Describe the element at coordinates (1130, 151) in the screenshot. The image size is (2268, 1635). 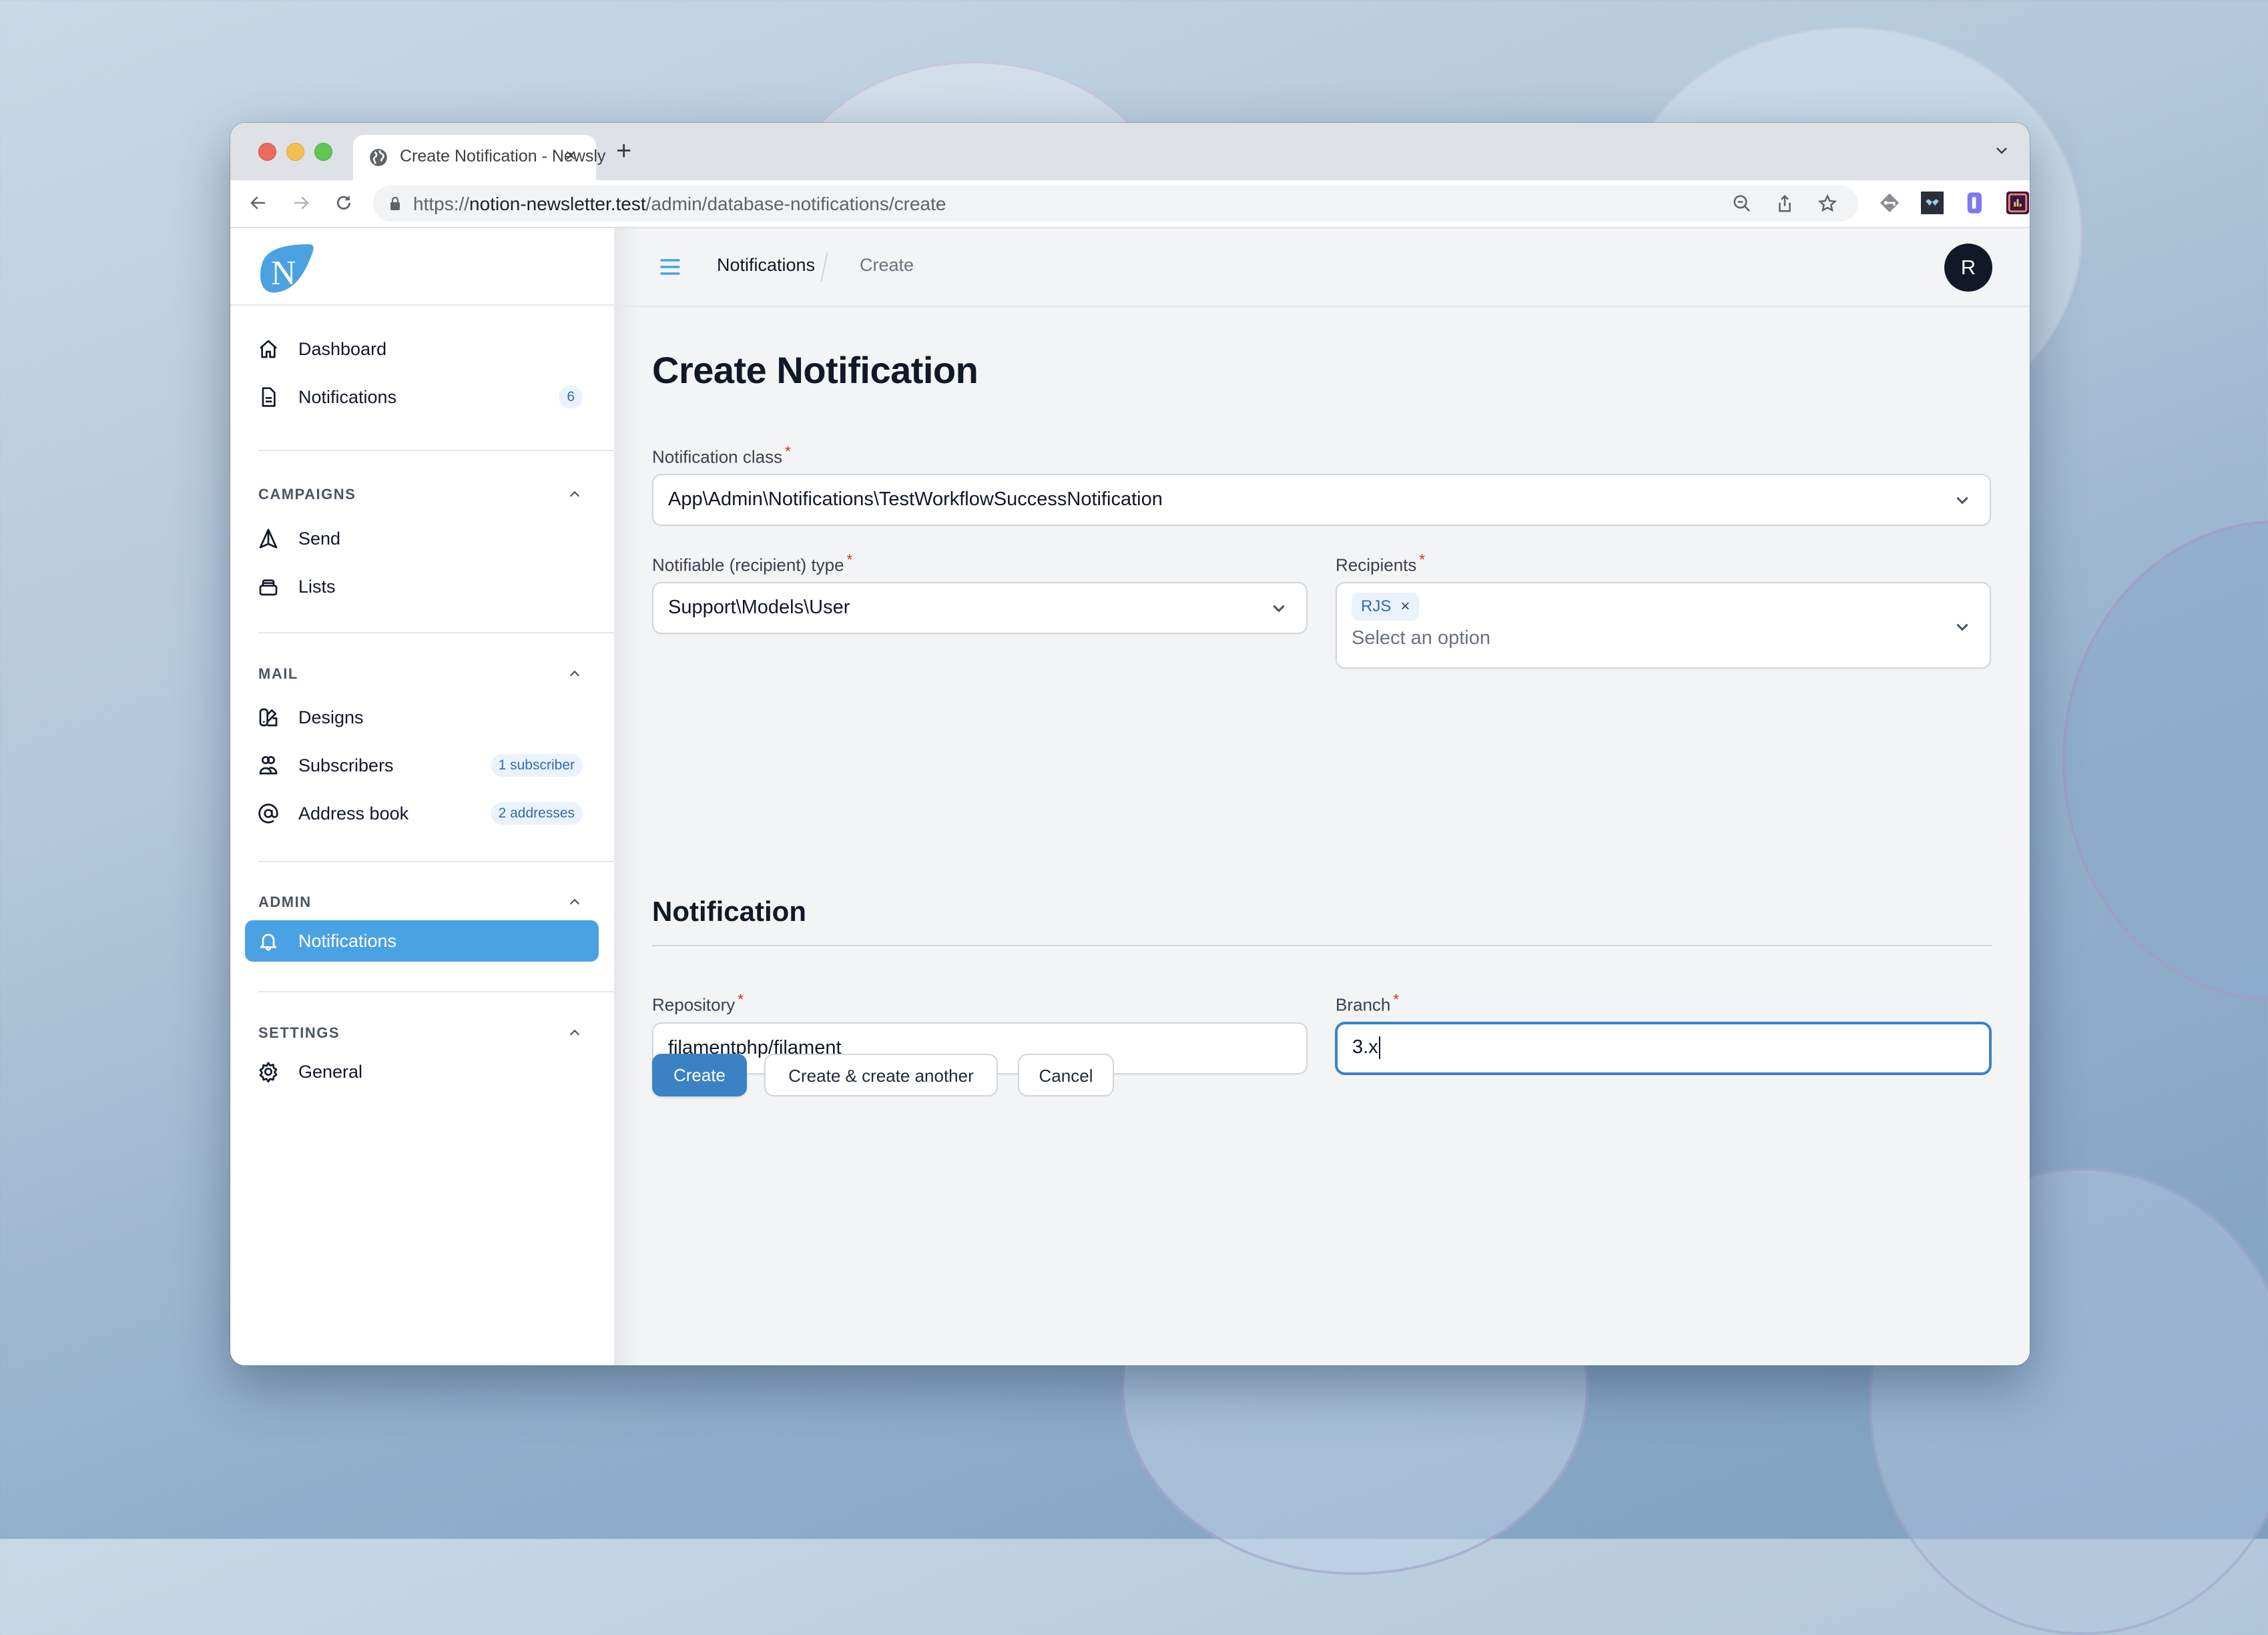
I see `tab-strip: Create Notification - Newsly × +` at that location.